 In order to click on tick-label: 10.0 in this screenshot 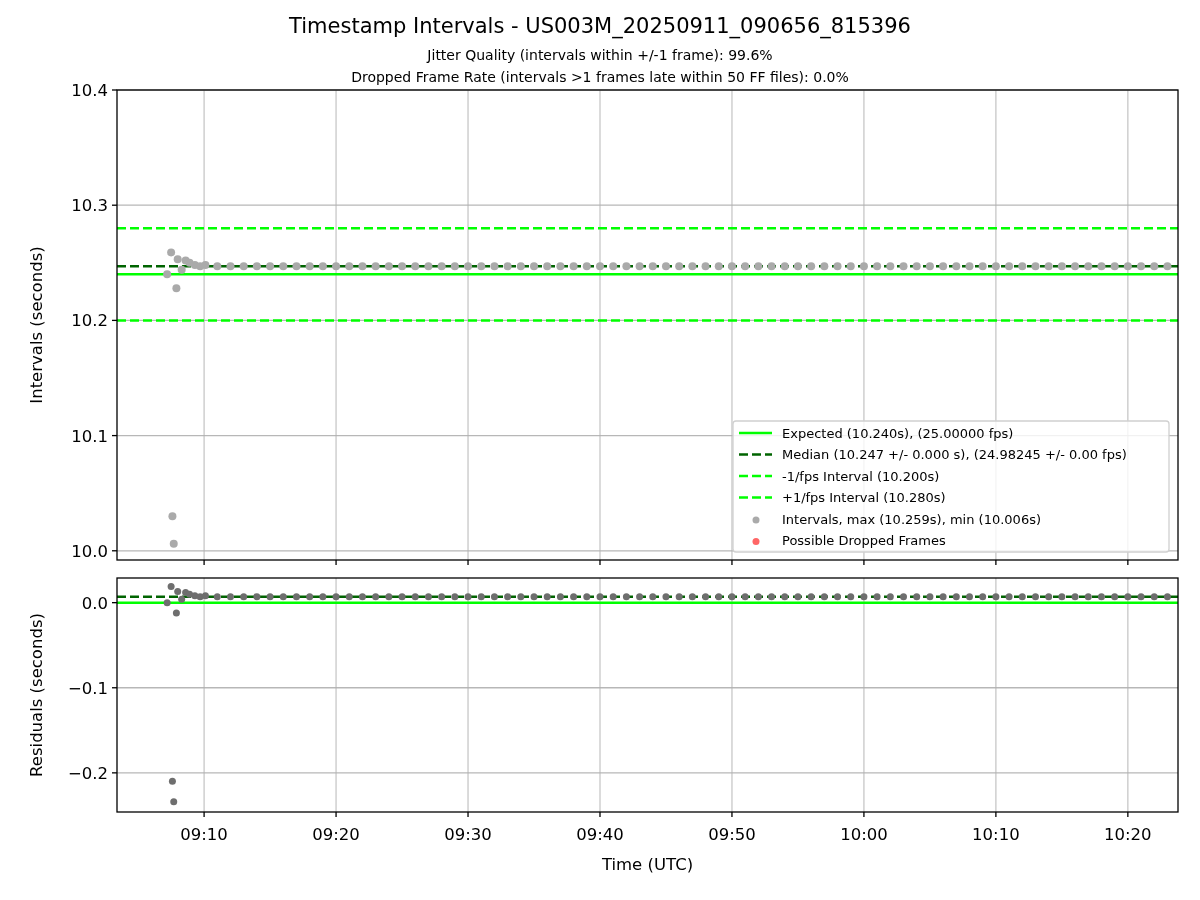, I will do `click(89, 551)`.